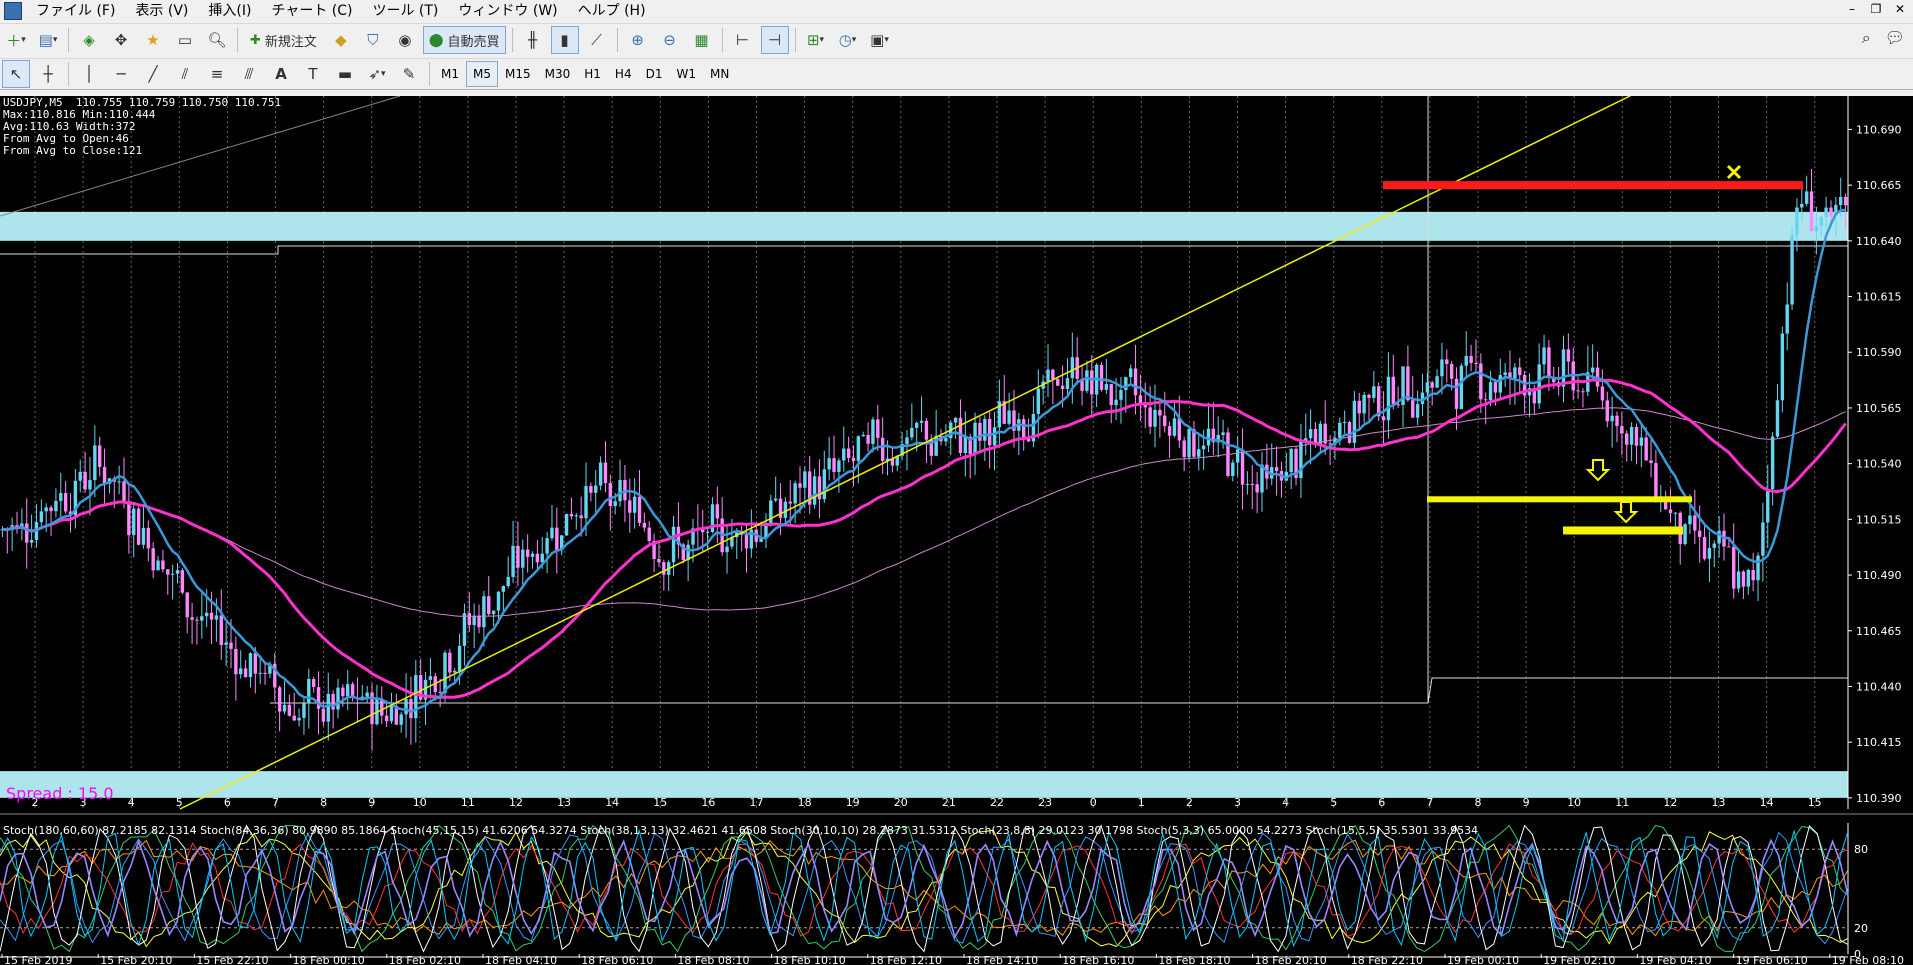  I want to click on auto-trade-button: ⬤ 自動売買, so click(464, 40).